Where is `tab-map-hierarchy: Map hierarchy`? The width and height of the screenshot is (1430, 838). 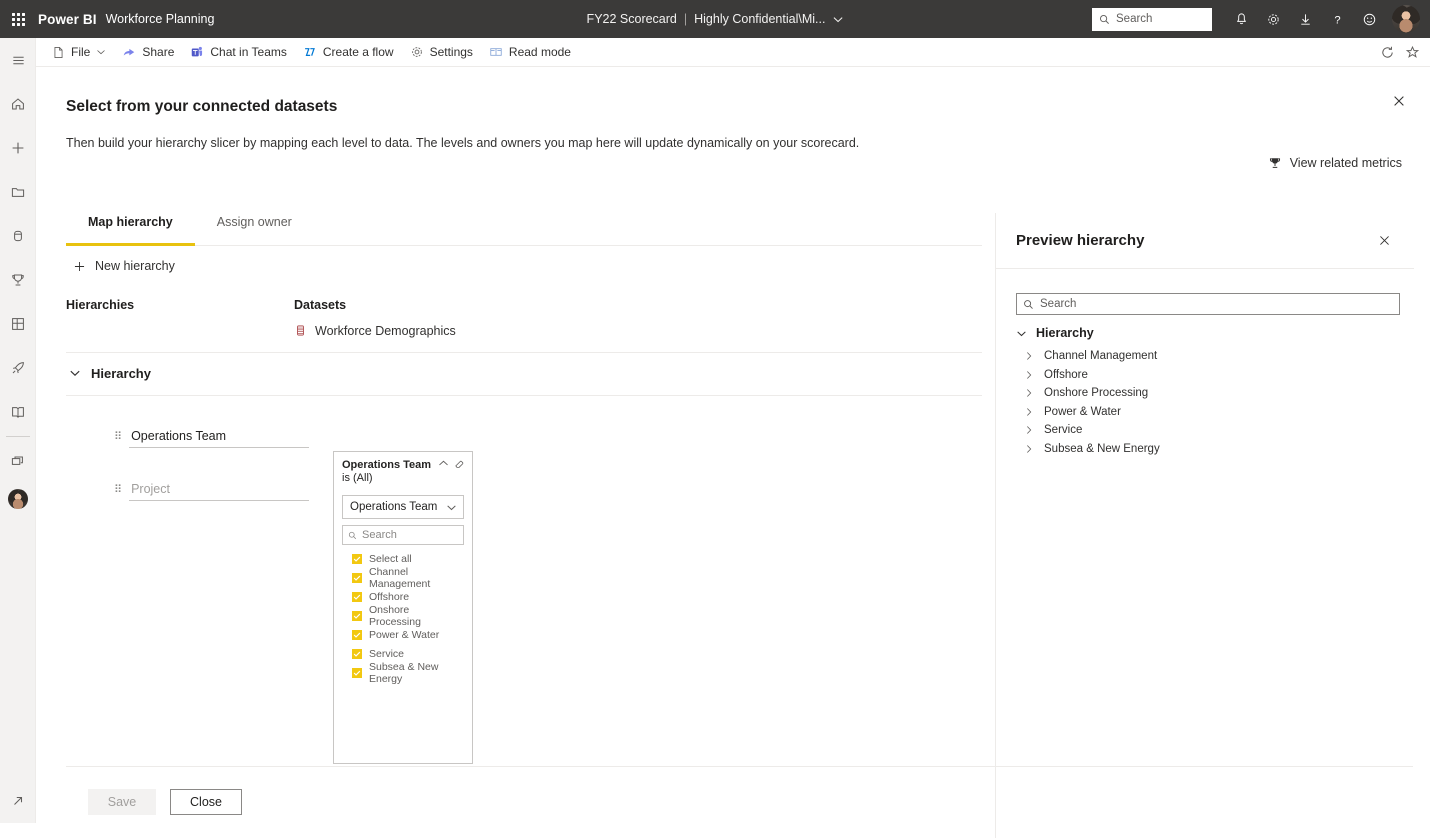
tab-map-hierarchy: Map hierarchy is located at coordinates (130, 229).